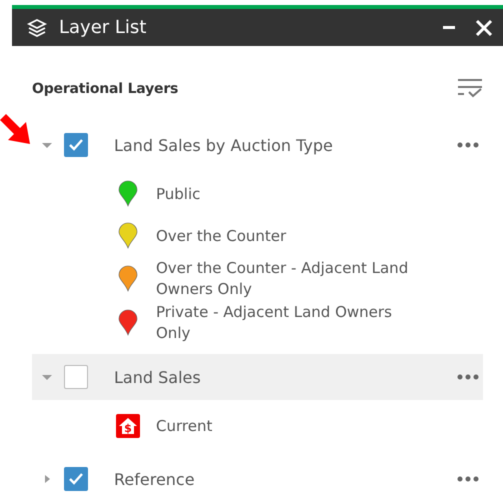  Describe the element at coordinates (155, 479) in the screenshot. I see `layer-label: Reference` at that location.